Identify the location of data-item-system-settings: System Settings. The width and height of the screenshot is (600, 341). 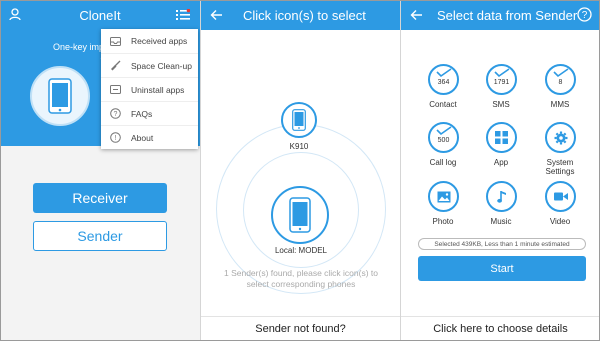
(560, 149).